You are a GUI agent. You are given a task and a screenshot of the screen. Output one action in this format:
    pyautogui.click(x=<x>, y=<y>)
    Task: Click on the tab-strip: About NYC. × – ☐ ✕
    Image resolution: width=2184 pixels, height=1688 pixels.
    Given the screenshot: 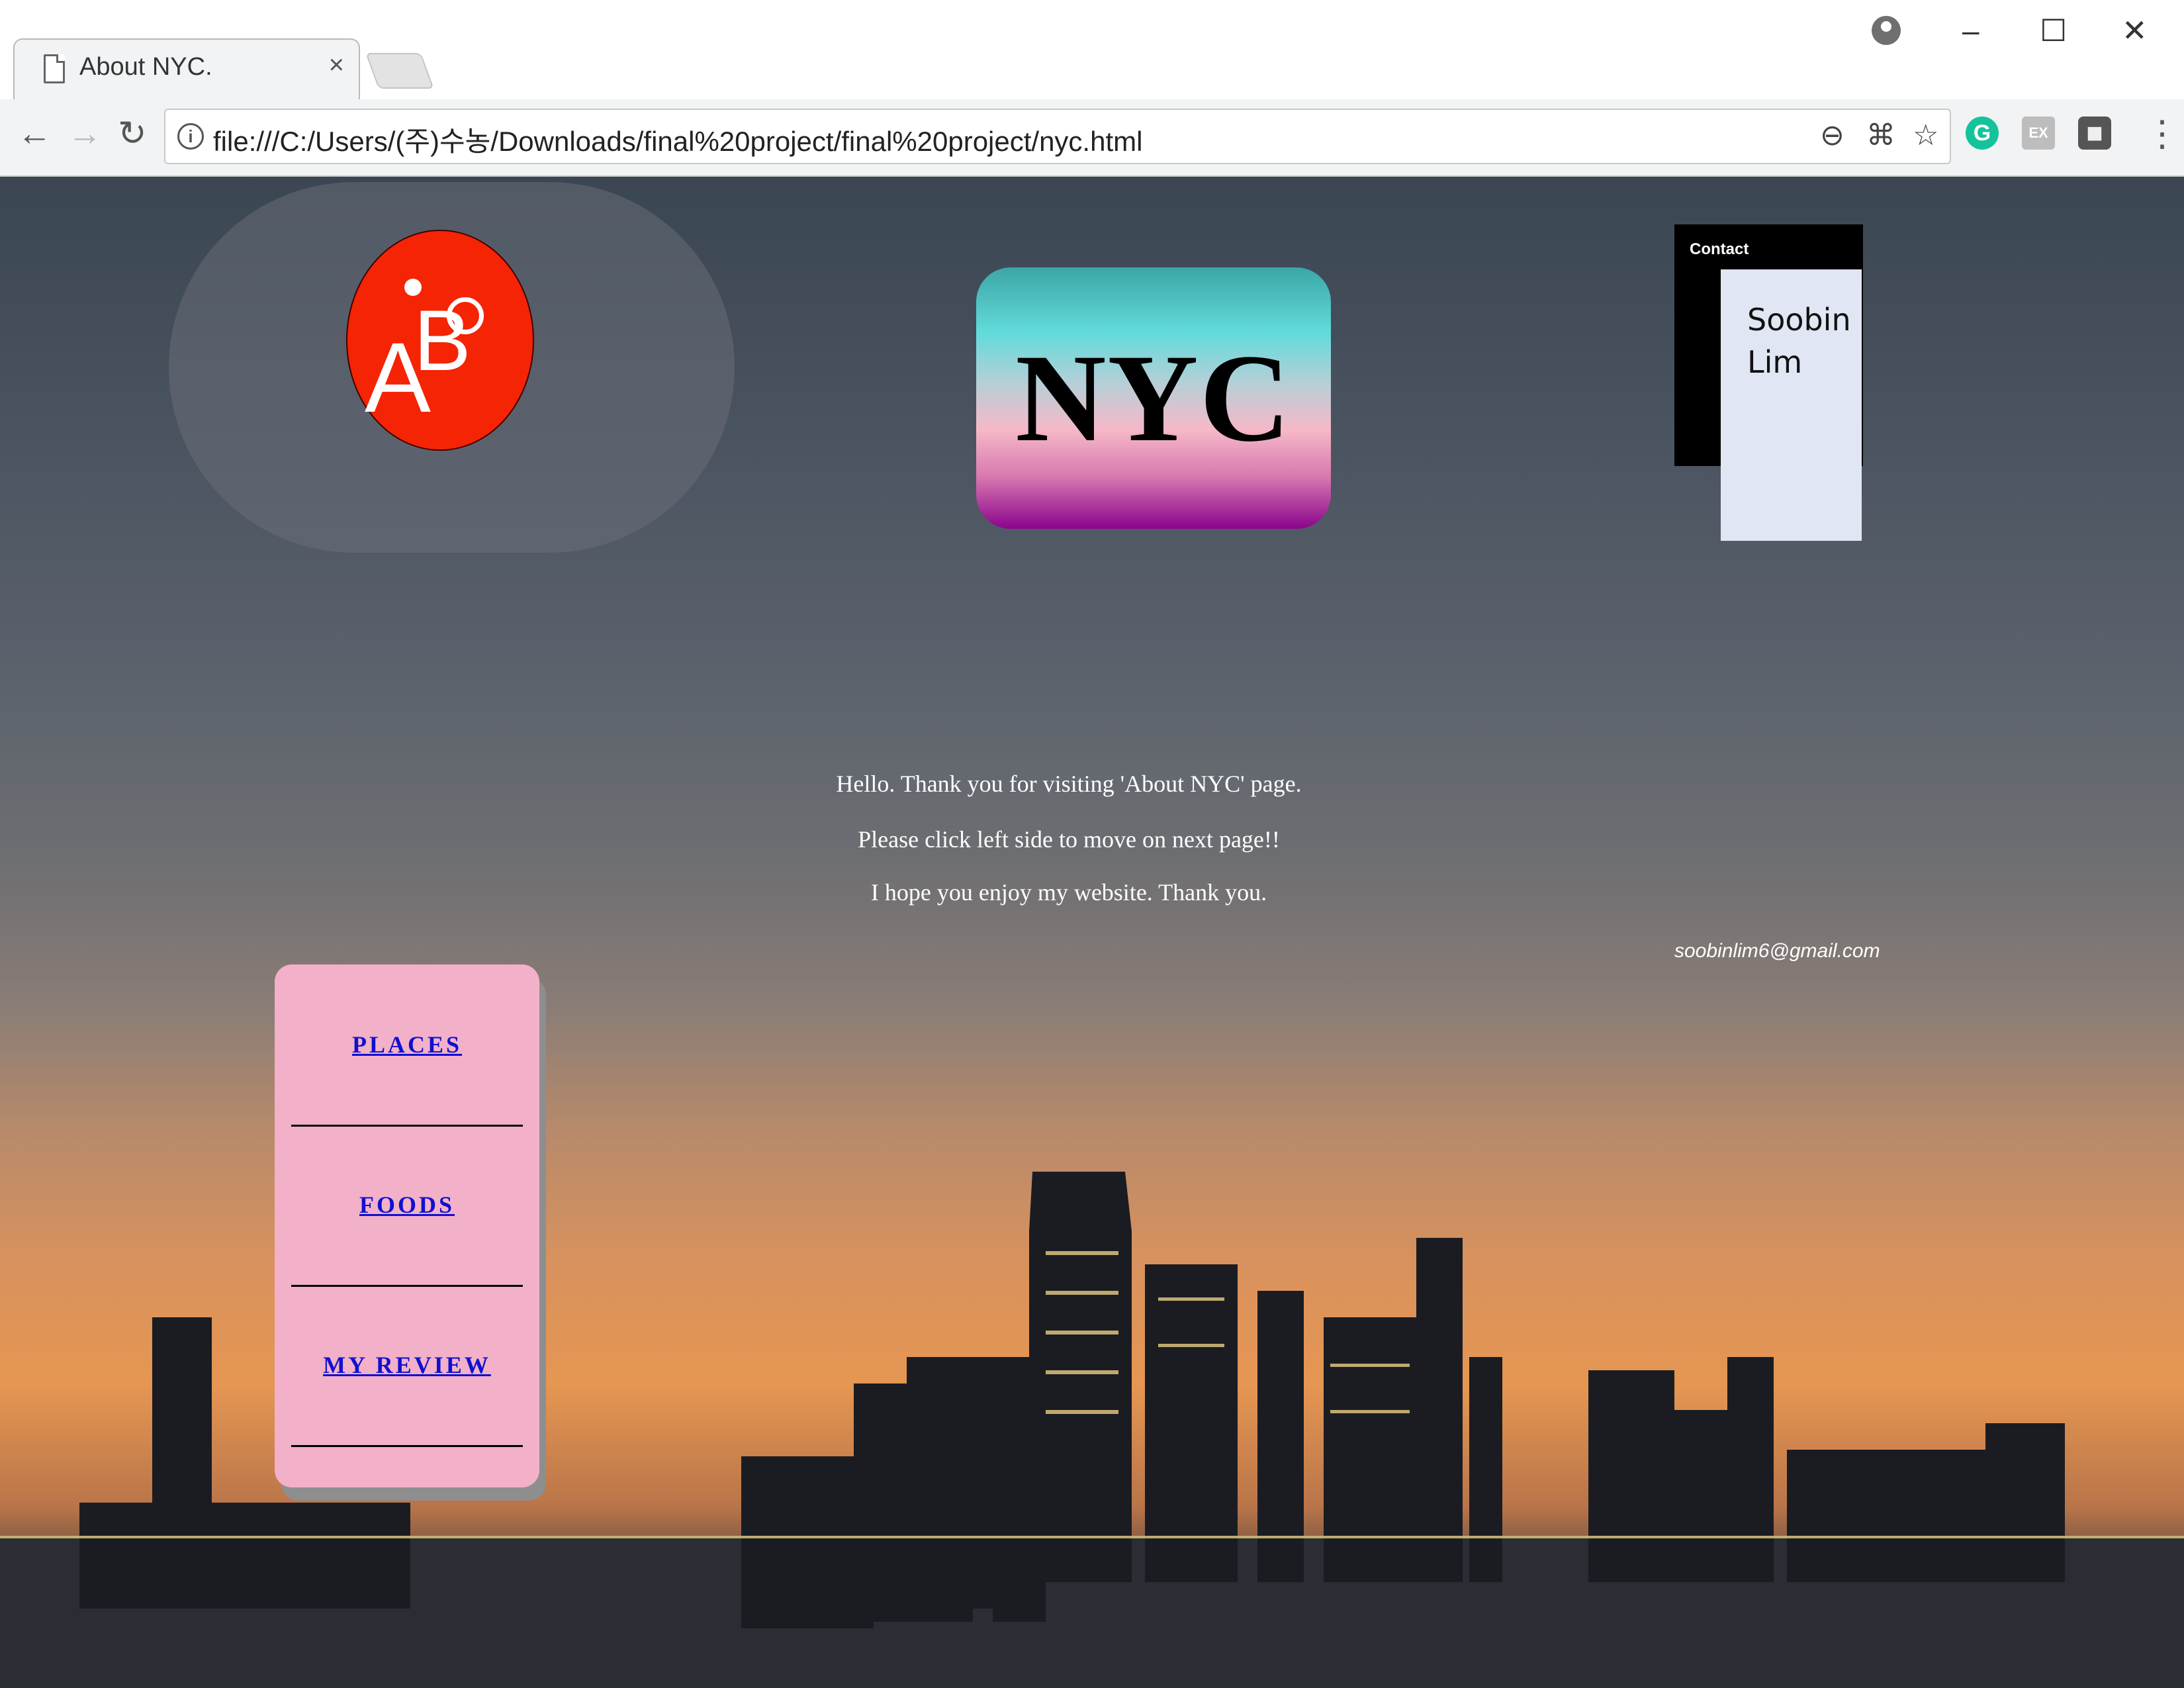 What is the action you would take?
    pyautogui.click(x=1092, y=50)
    